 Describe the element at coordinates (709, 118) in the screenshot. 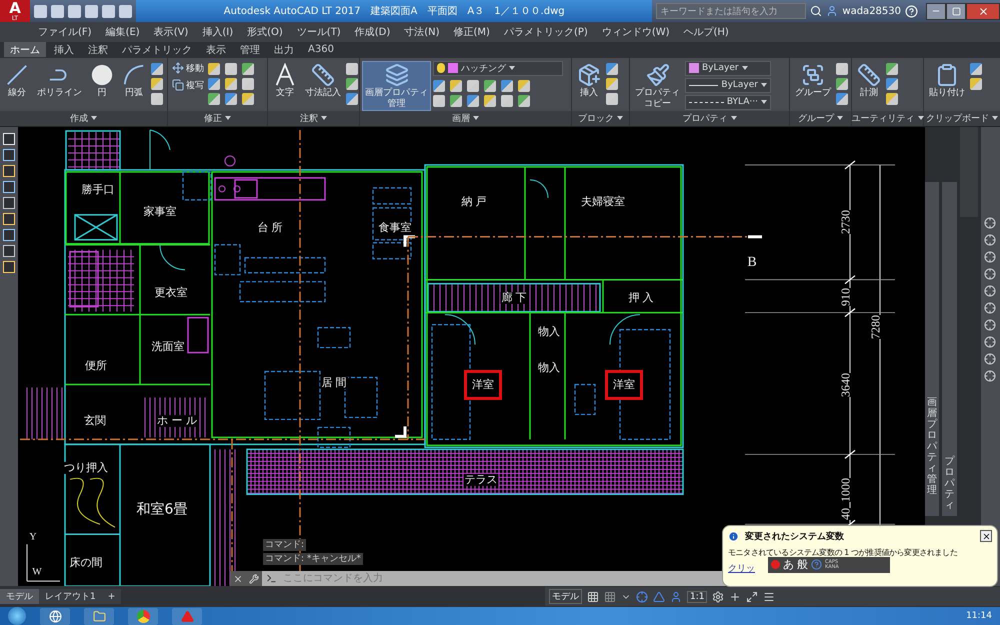

I see `panel-title: プロパティ` at that location.